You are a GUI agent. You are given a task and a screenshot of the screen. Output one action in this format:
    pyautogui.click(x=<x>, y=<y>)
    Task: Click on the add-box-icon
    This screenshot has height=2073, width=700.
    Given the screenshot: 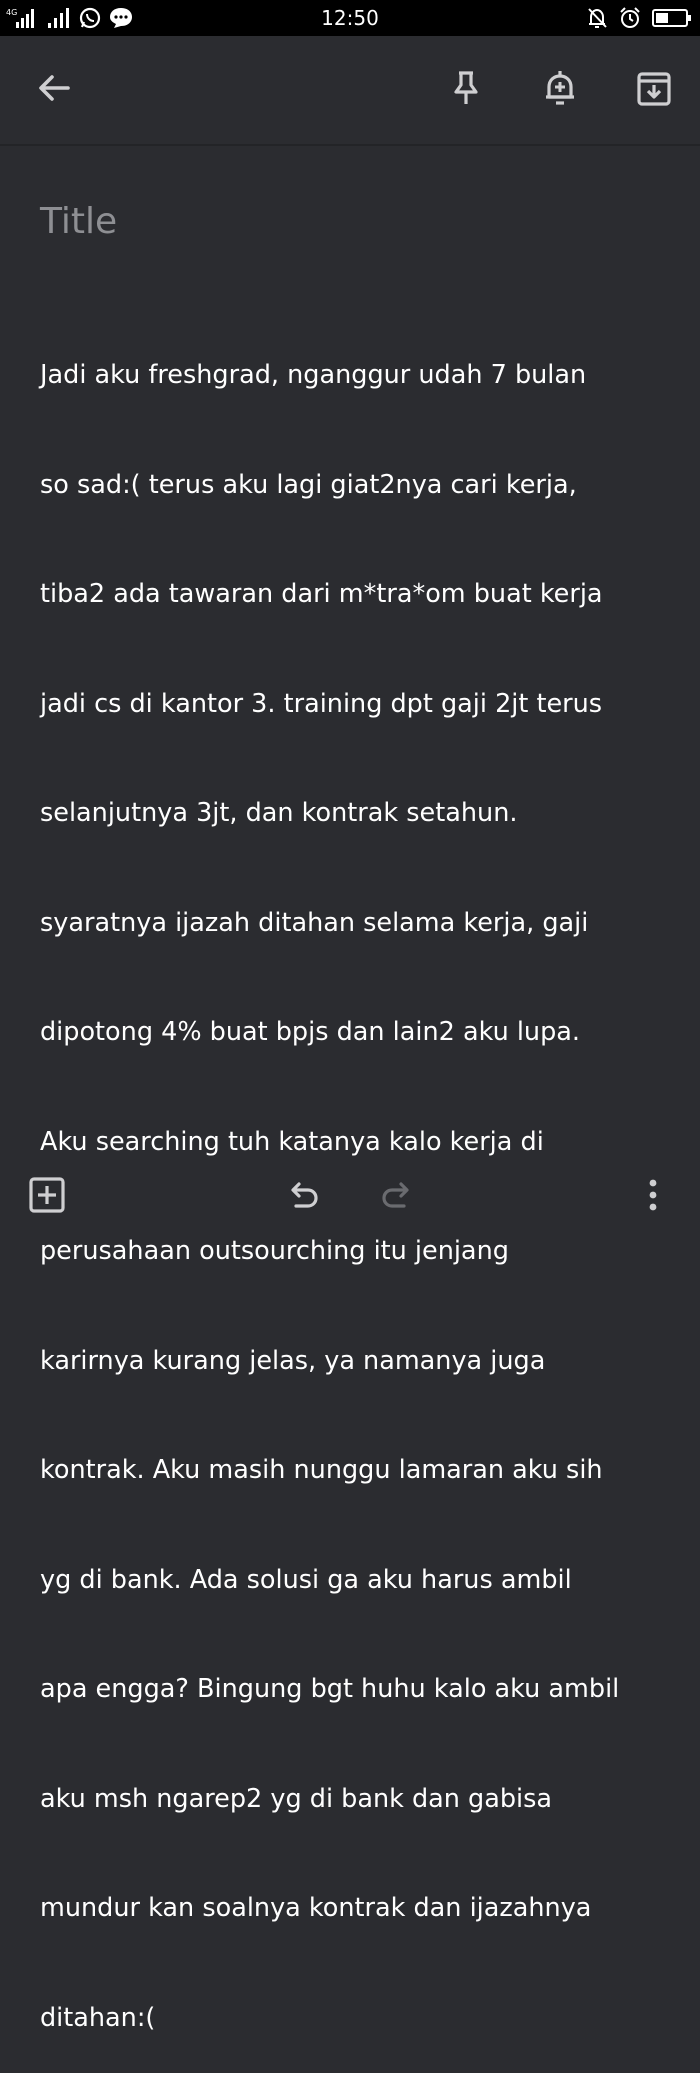 What is the action you would take?
    pyautogui.click(x=47, y=1195)
    